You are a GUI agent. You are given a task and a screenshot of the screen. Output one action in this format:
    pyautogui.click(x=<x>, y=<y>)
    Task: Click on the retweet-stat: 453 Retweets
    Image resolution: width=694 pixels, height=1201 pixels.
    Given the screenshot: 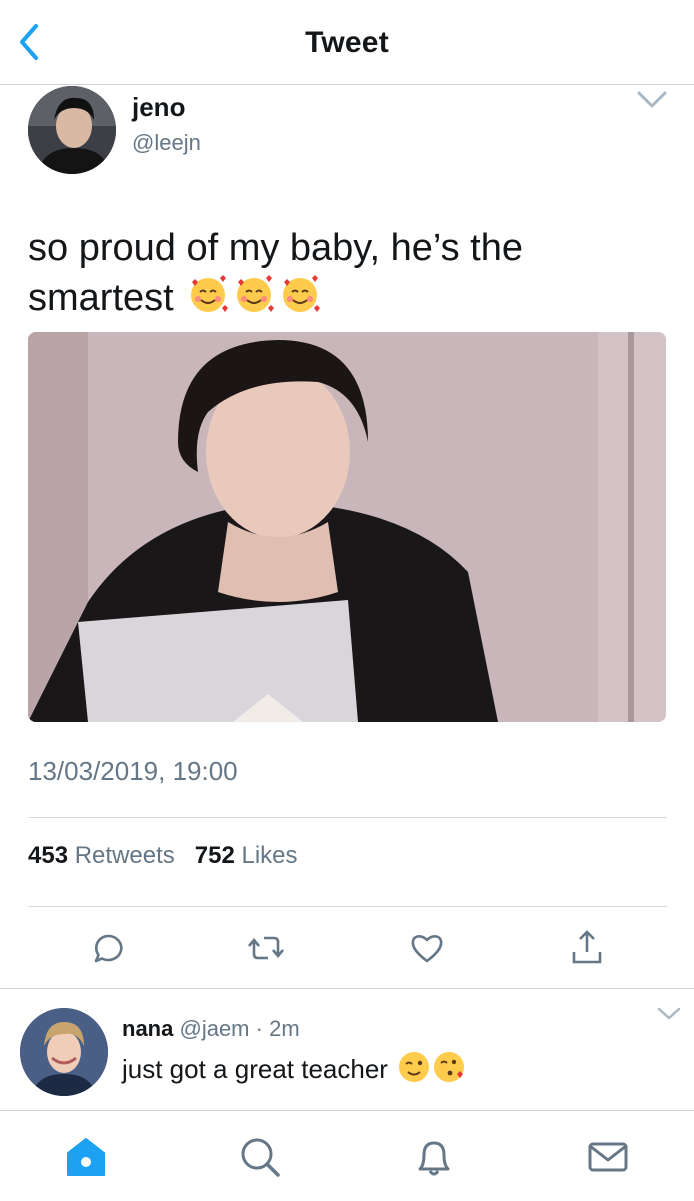 What is the action you would take?
    pyautogui.click(x=101, y=855)
    